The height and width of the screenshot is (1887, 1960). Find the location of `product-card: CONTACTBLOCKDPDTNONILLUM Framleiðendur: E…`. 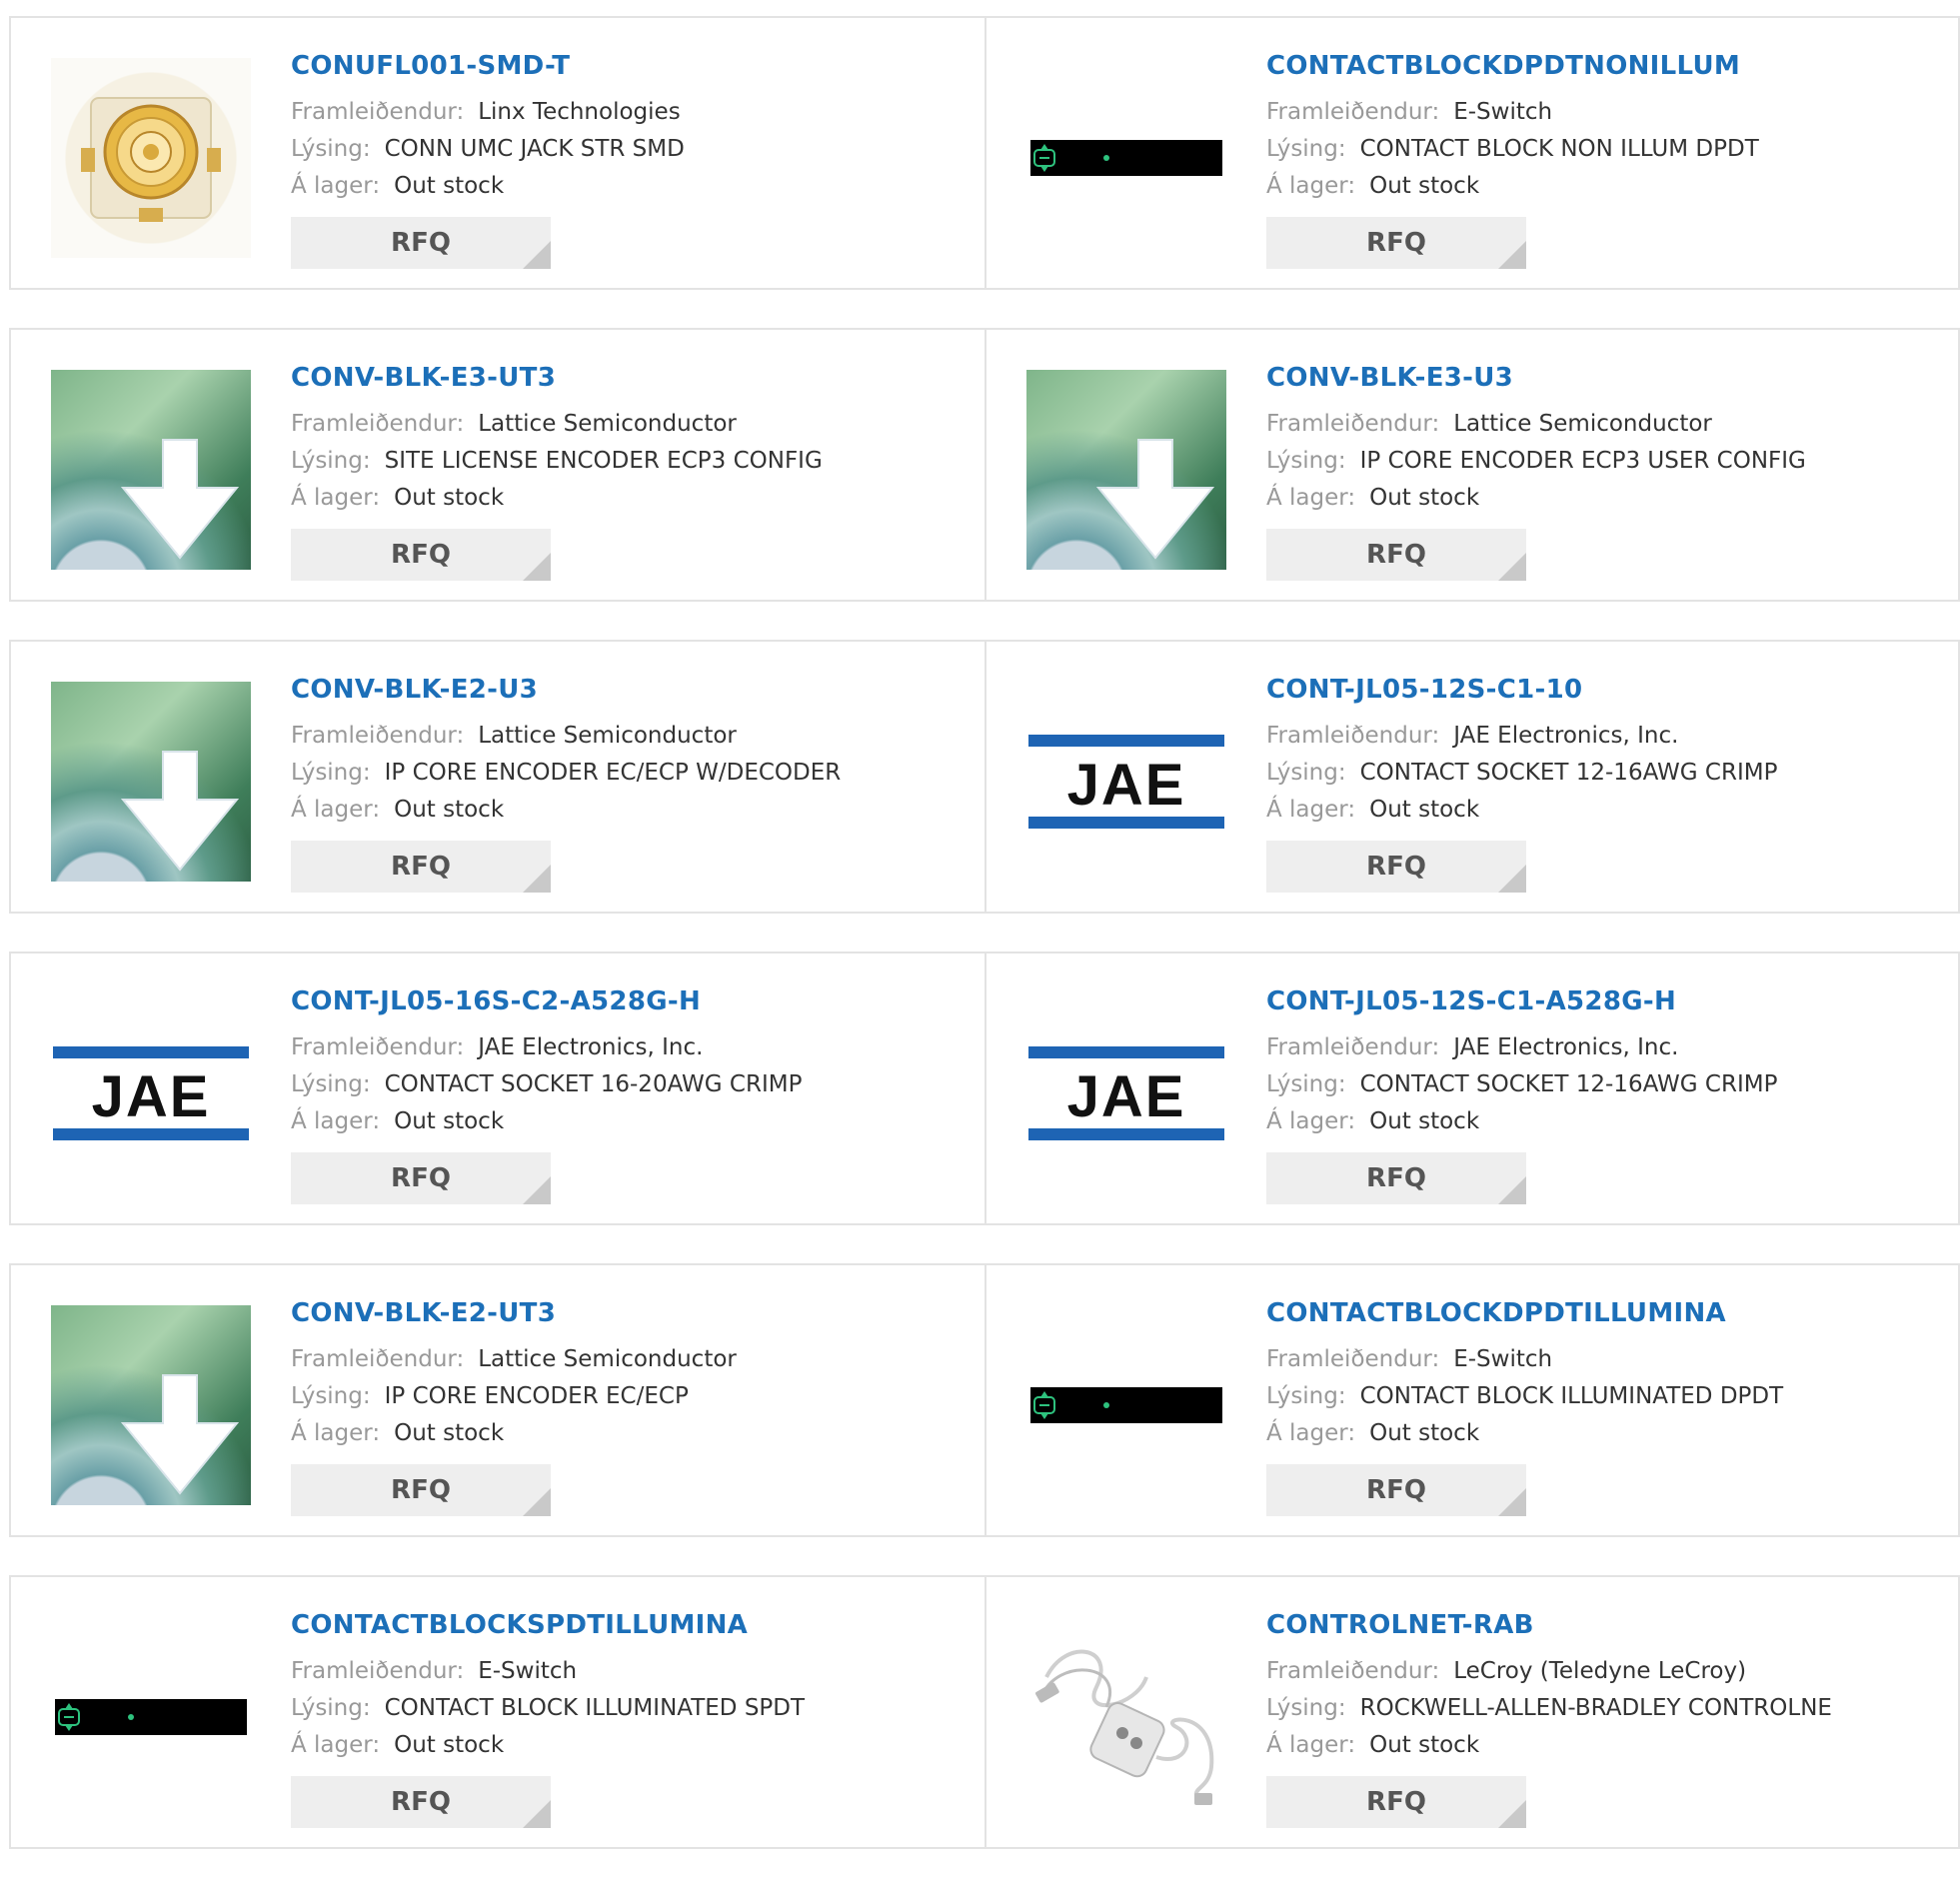

product-card: CONTACTBLOCKDPDTNONILLUM Framleiðendur: E… is located at coordinates (1473, 153).